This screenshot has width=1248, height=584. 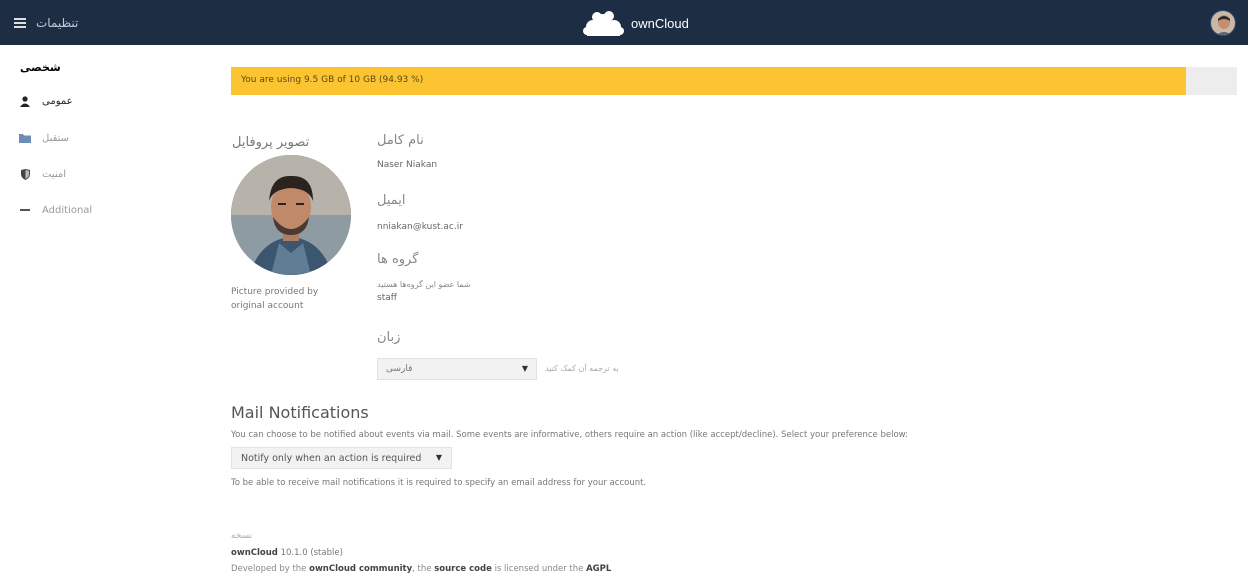 I want to click on profile-photo-icon, so click(x=291, y=215).